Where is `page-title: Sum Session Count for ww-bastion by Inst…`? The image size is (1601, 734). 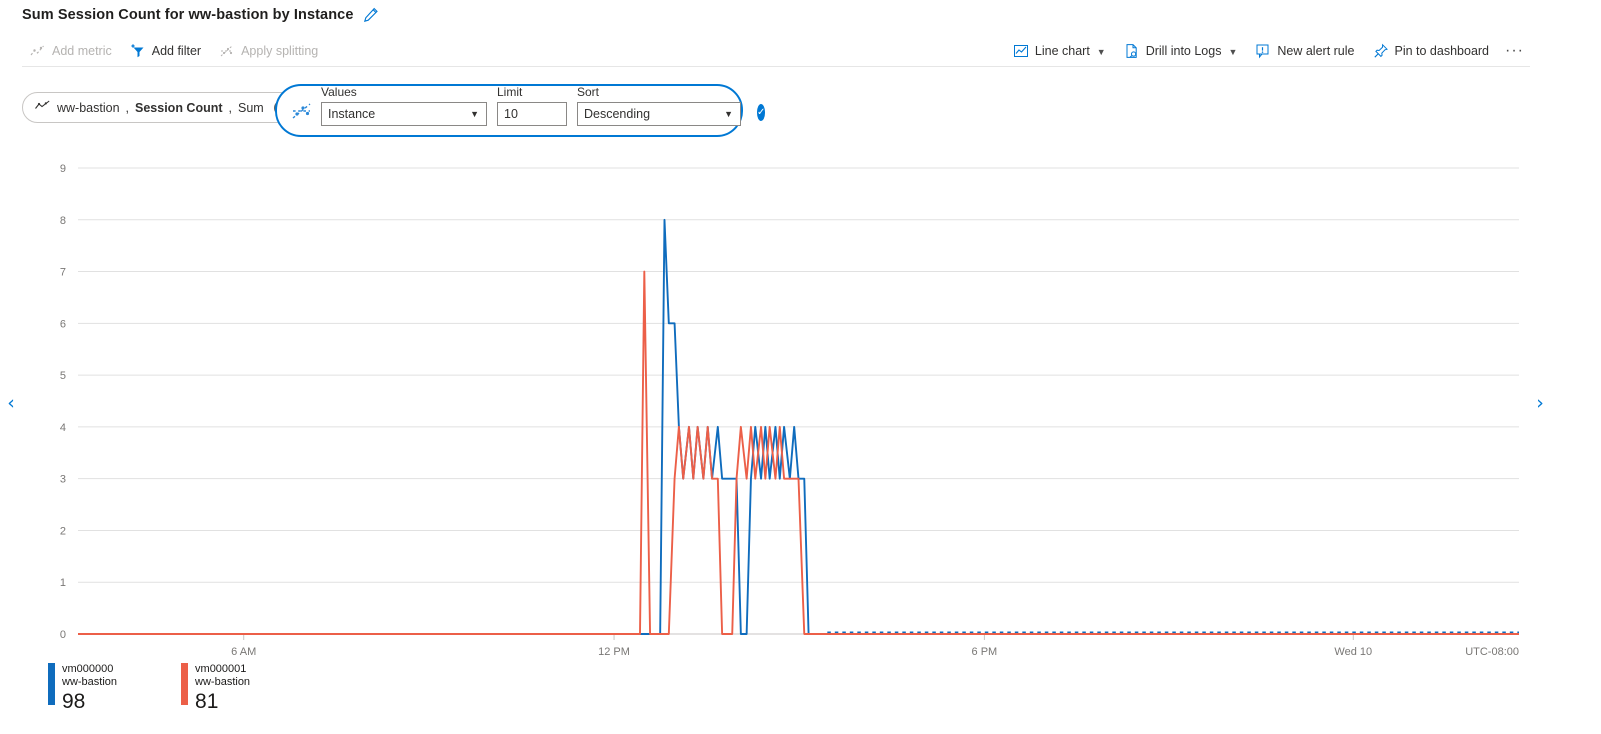
page-title: Sum Session Count for ww-bastion by Inst… is located at coordinates (188, 15).